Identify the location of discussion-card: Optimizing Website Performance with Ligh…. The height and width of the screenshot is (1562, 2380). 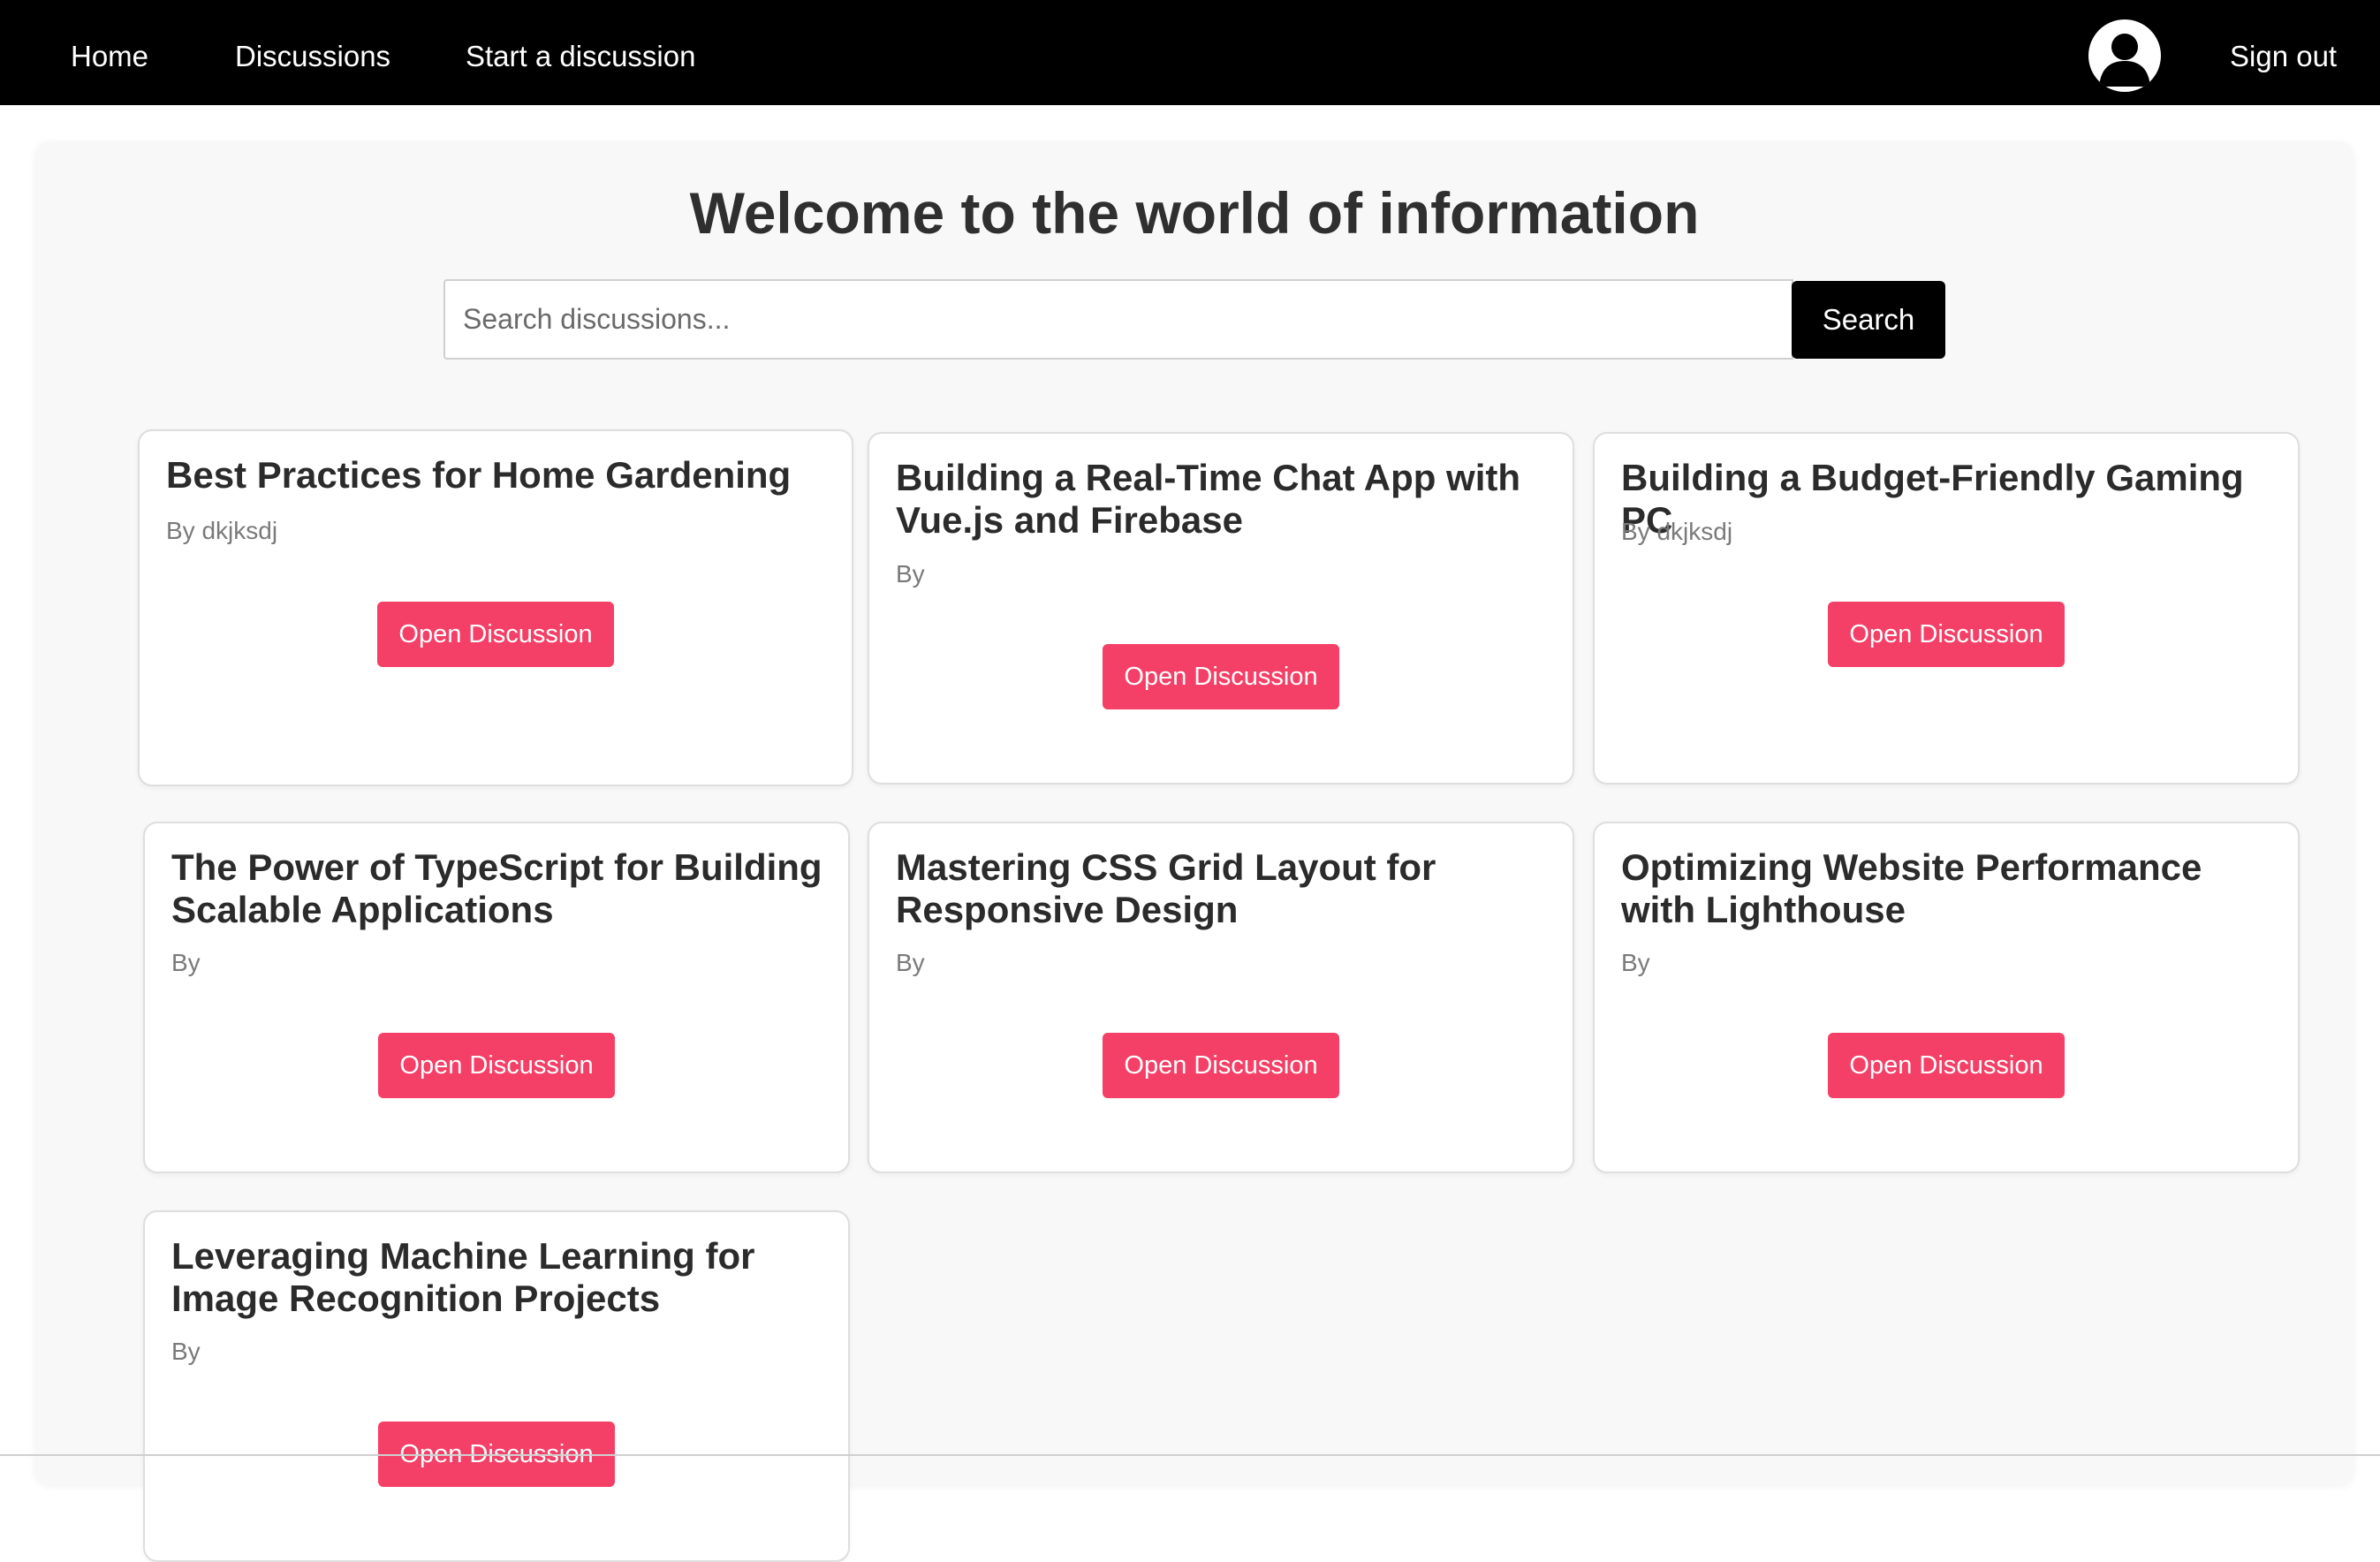
(1947, 997).